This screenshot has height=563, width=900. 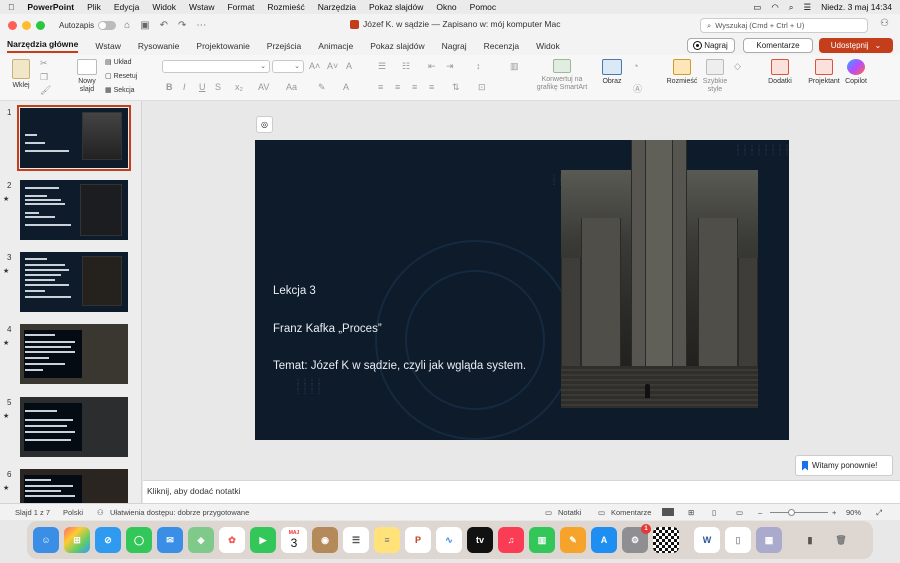 What do you see at coordinates (397, 87) in the screenshot?
I see `align-center-icon: ≡` at bounding box center [397, 87].